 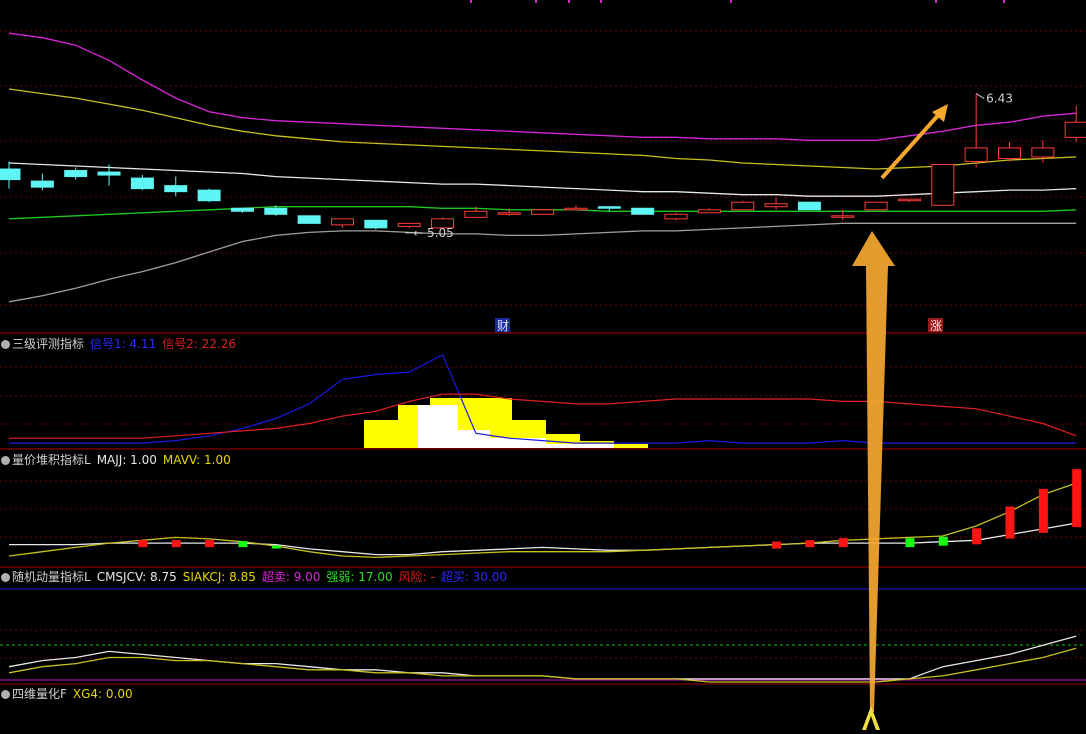 What do you see at coordinates (39, 694) in the screenshot?
I see `panel5-title: 四维量化F` at bounding box center [39, 694].